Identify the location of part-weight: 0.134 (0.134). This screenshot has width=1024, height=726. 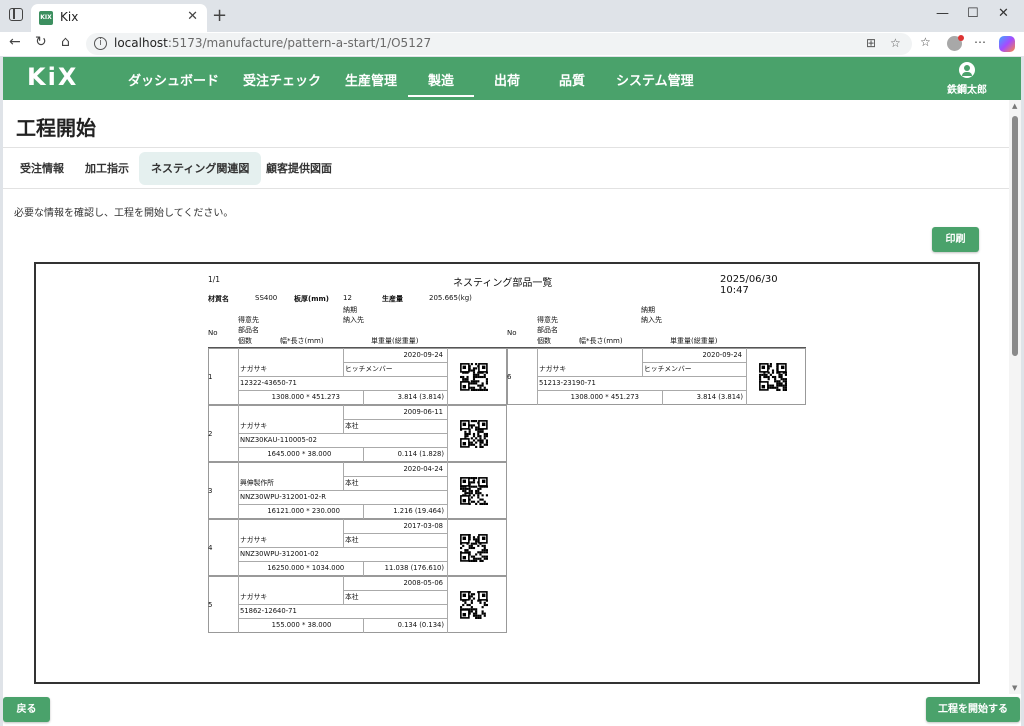
(420, 625).